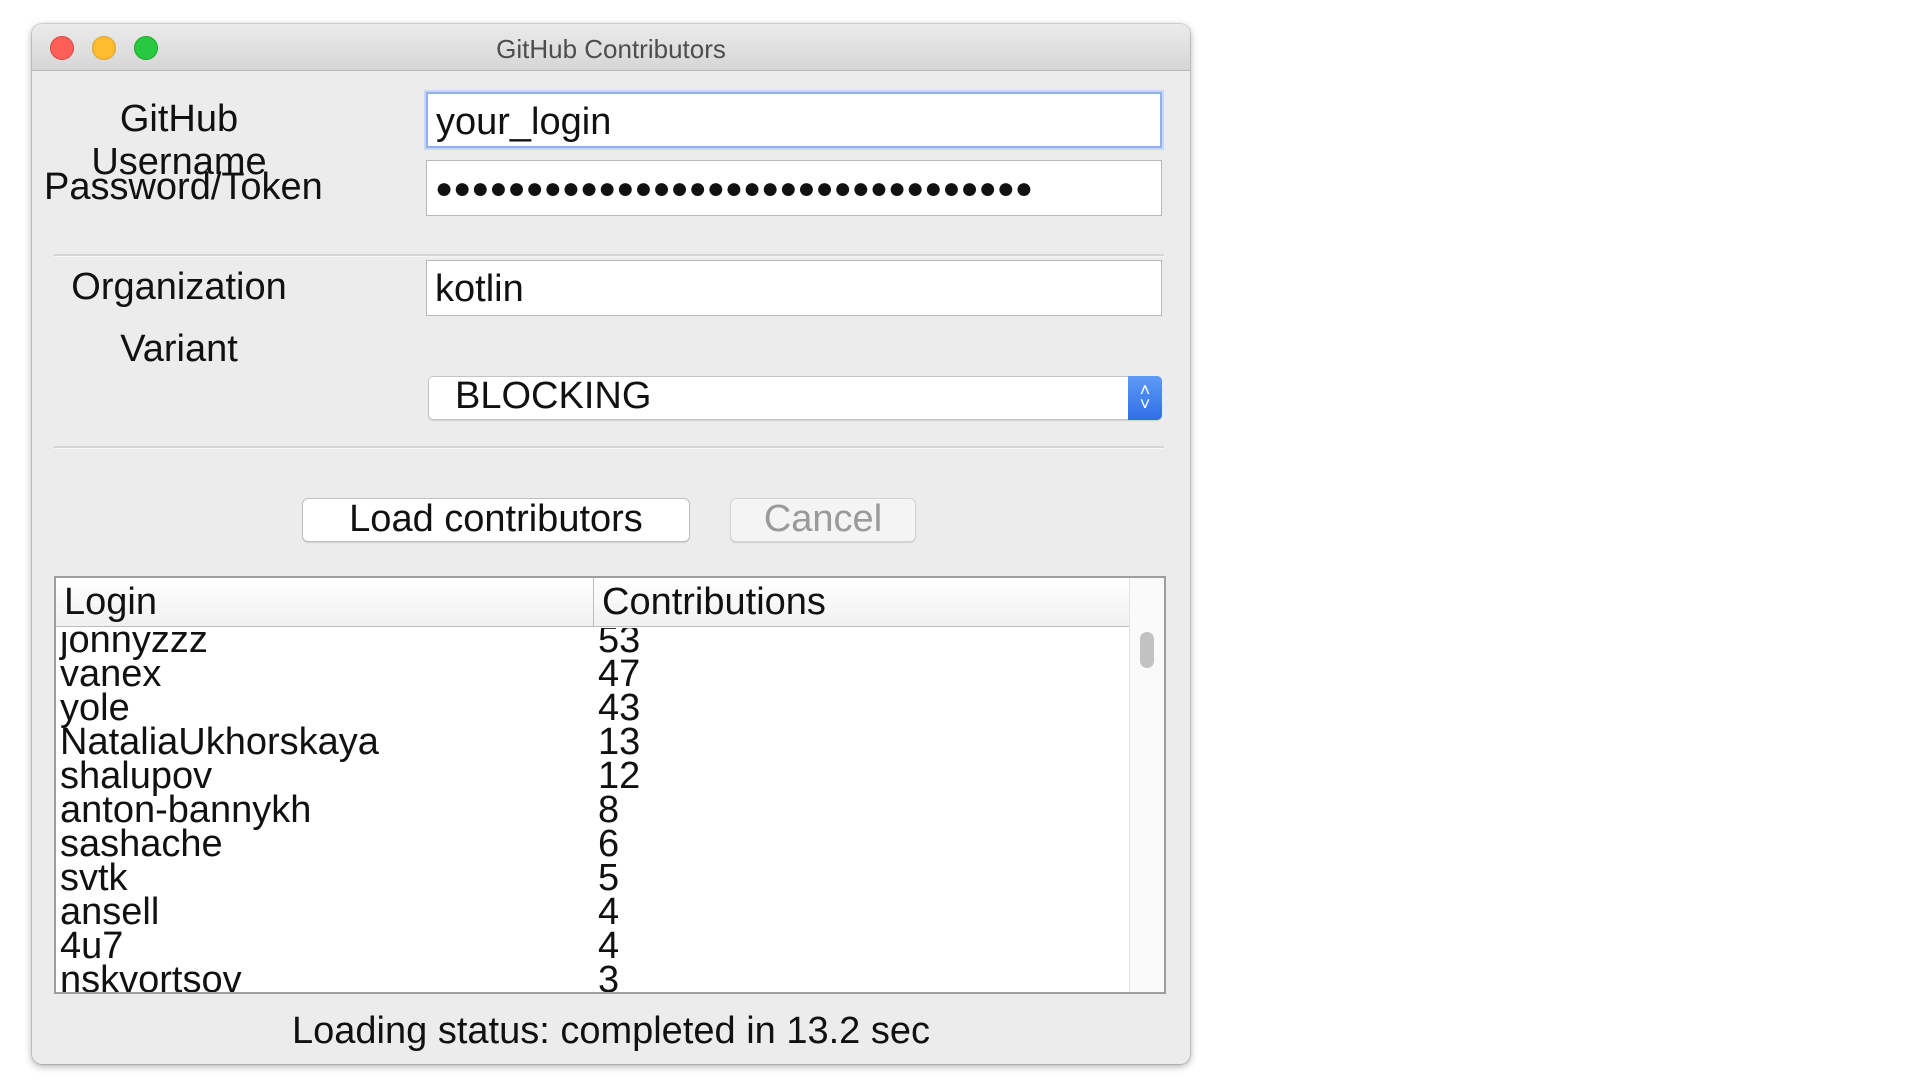 The image size is (1920, 1080). Describe the element at coordinates (594, 743) in the screenshot. I see `table-row: NataliaUkhorskaya 13` at that location.